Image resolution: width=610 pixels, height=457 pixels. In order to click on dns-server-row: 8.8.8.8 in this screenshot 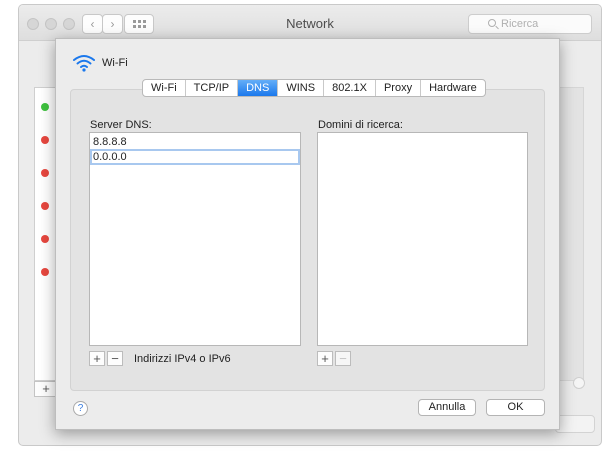, I will do `click(195, 142)`.